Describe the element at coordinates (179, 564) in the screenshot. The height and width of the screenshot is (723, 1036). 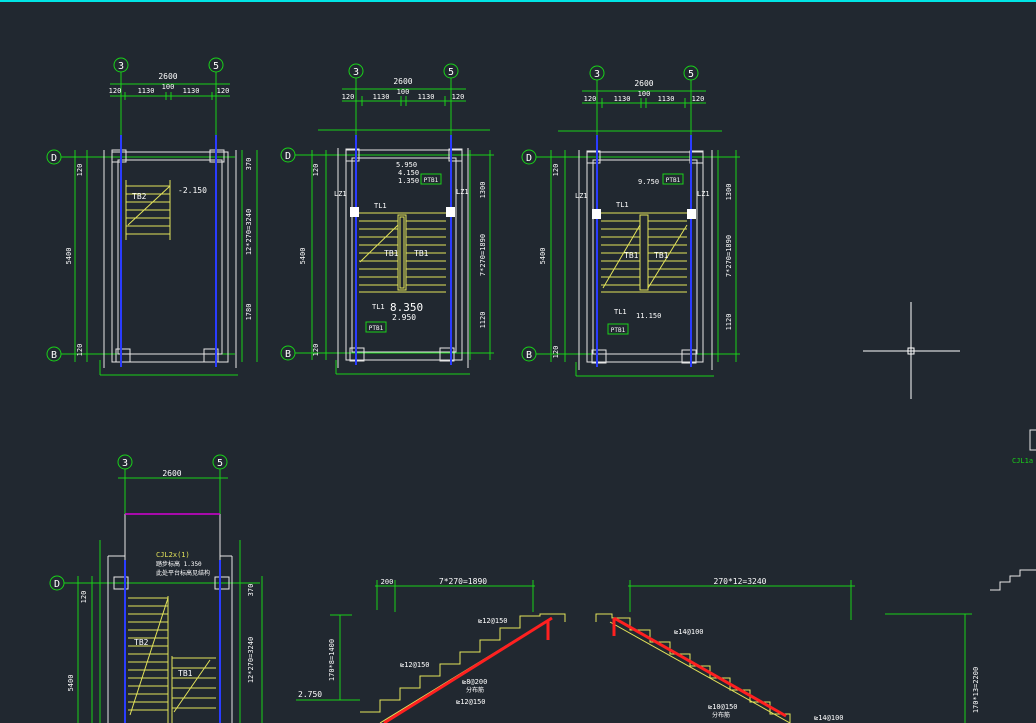
I see `beam-note-line: 踏步标高 1.350` at that location.